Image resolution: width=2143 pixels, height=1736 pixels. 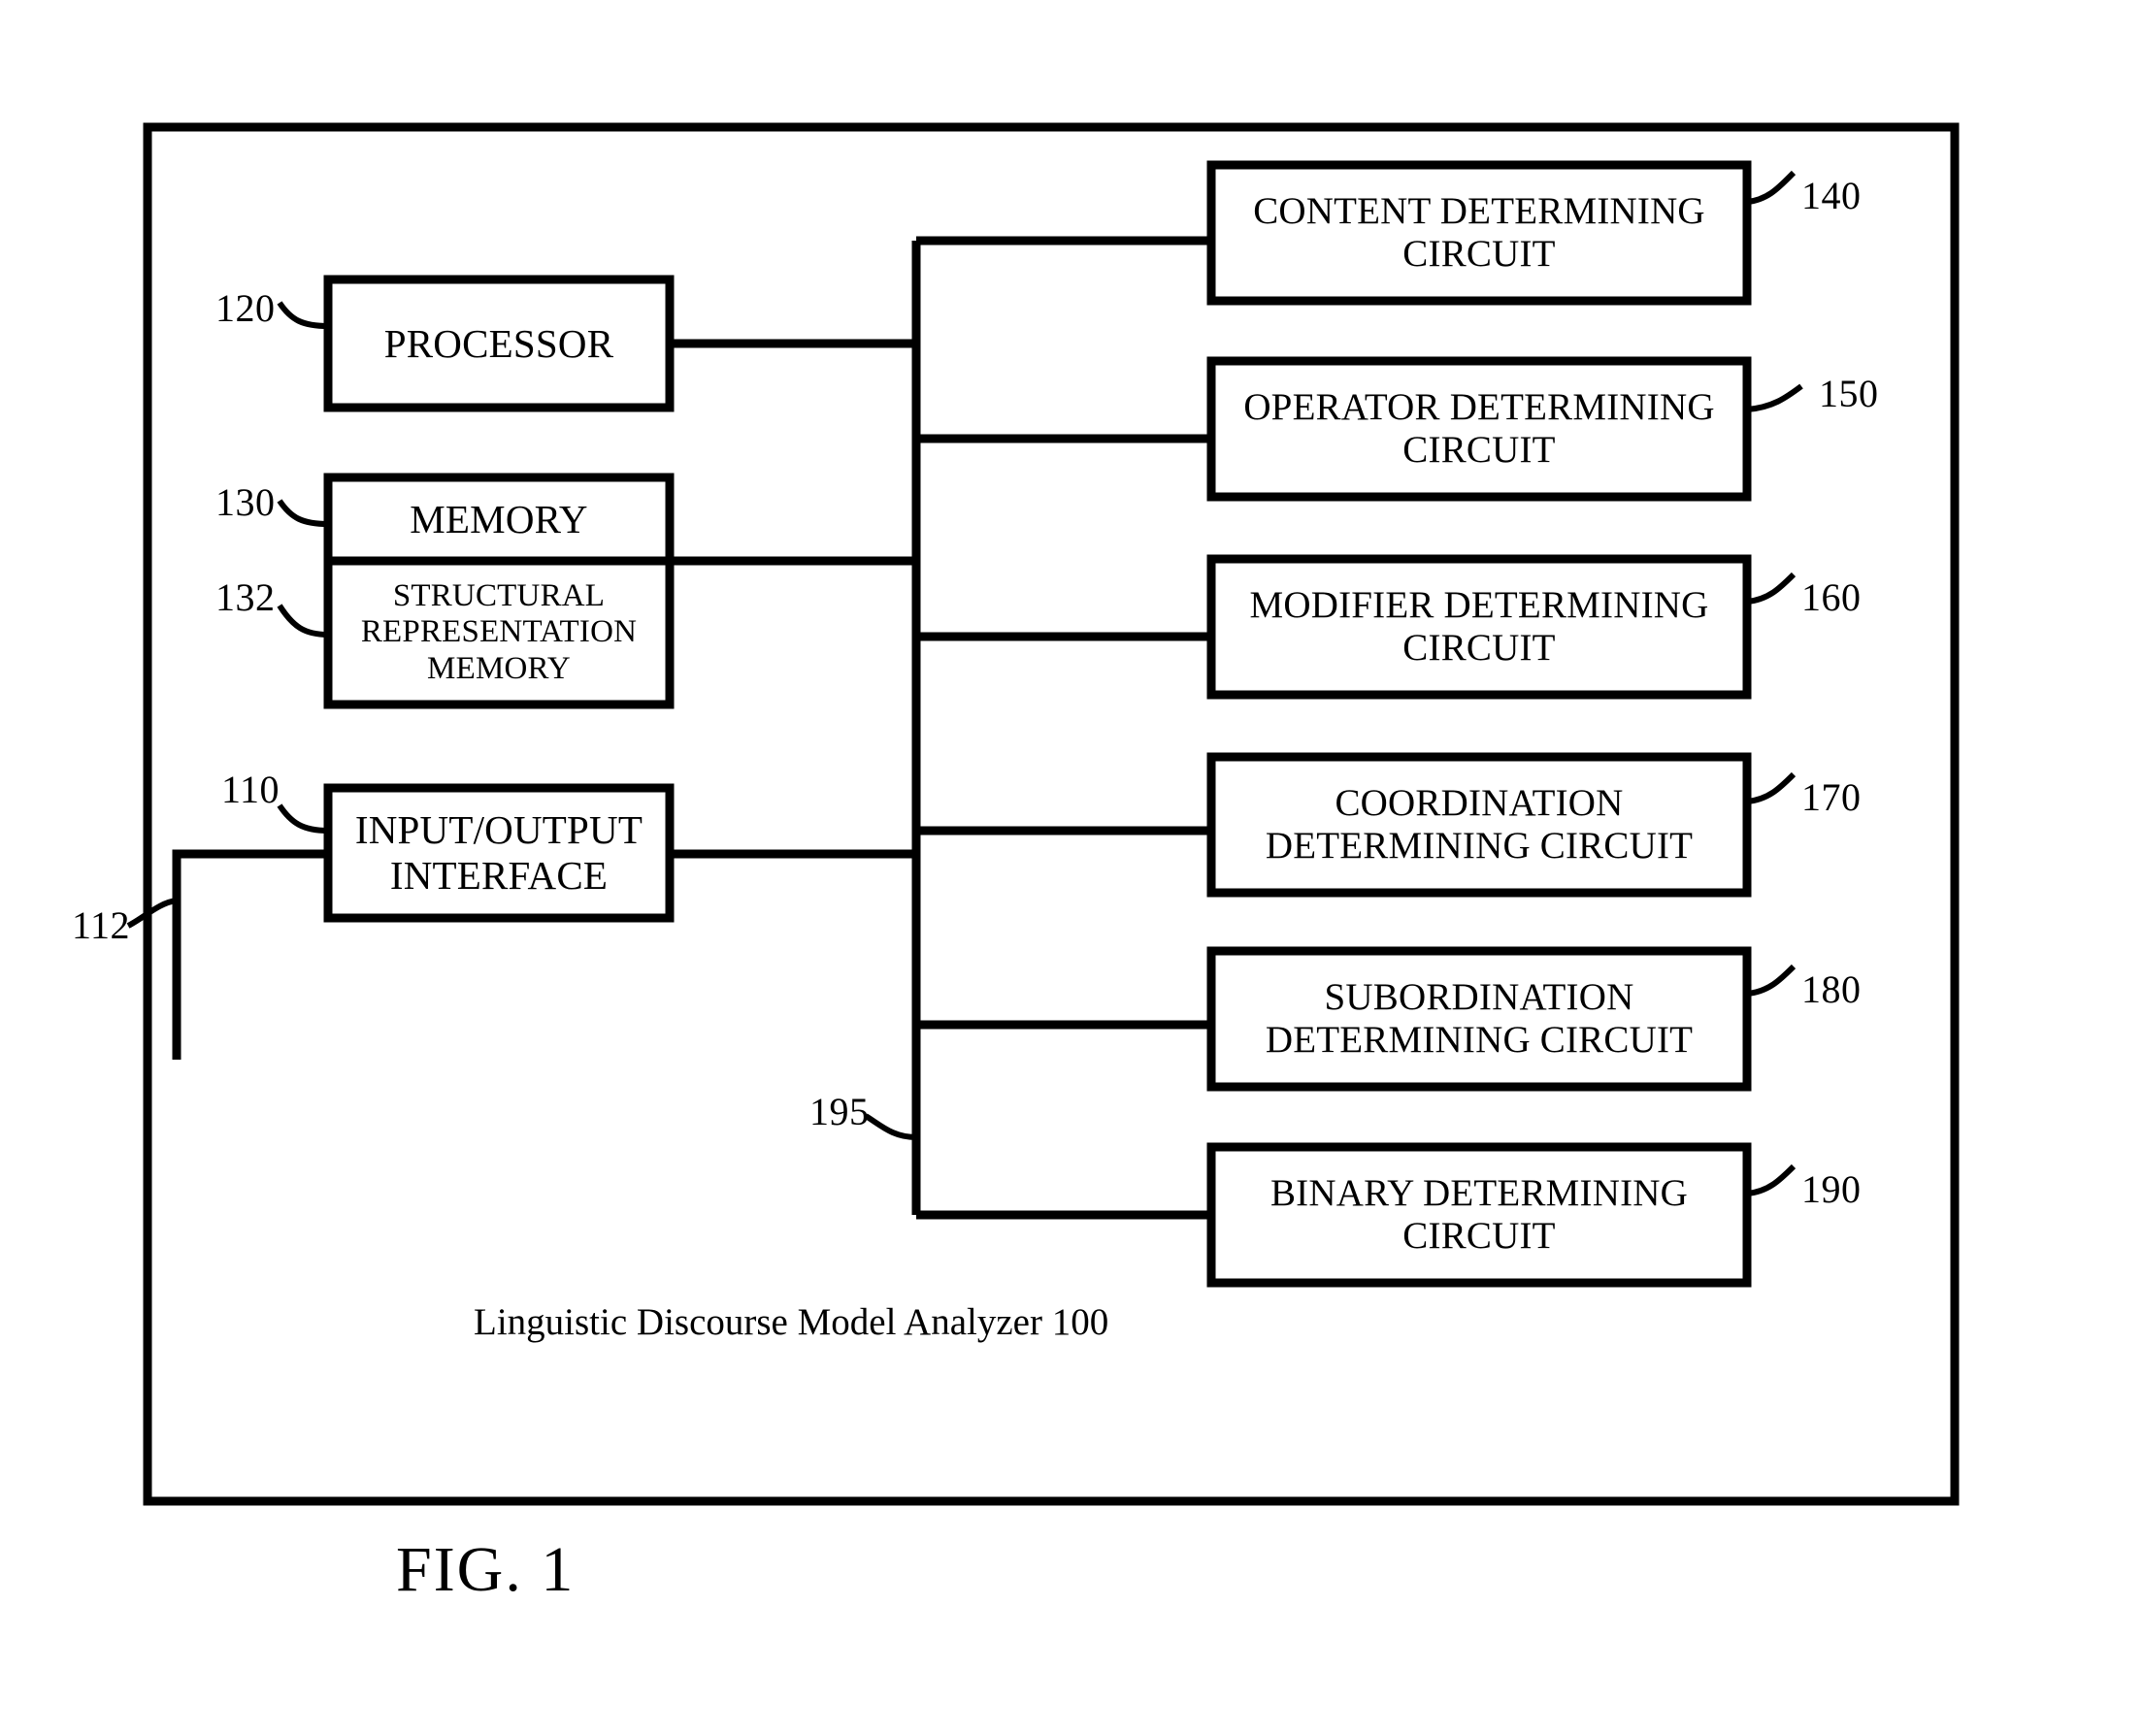 I want to click on external-connection-line, so click(x=250, y=954).